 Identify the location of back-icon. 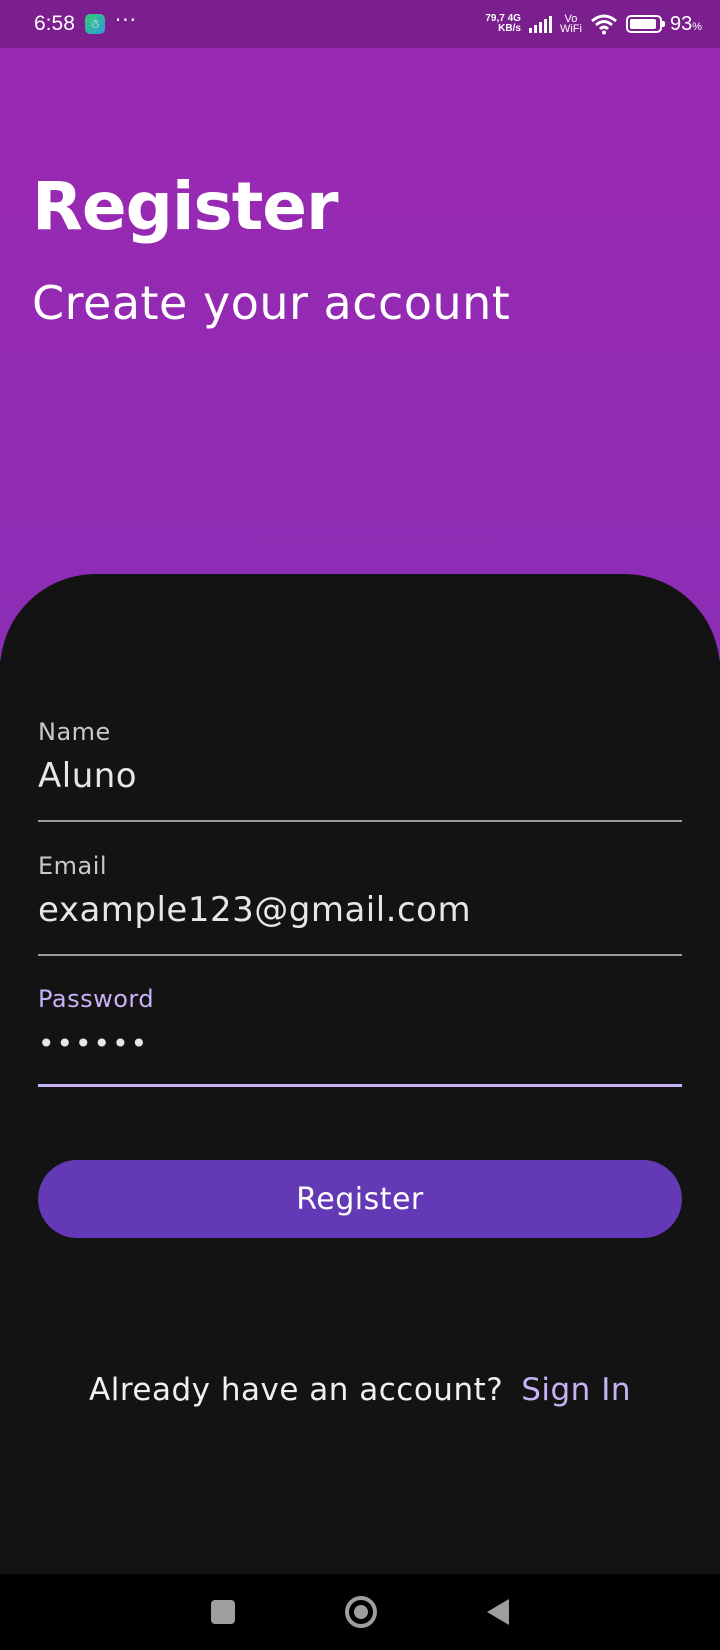
(498, 1612).